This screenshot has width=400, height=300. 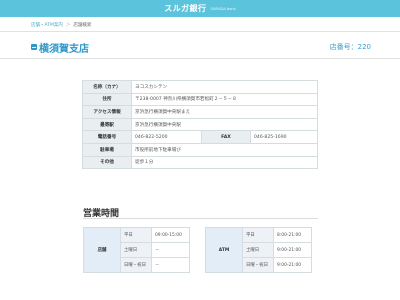 I want to click on table-row: 名称（カナ） ヨコスカシテン, so click(x=200, y=87).